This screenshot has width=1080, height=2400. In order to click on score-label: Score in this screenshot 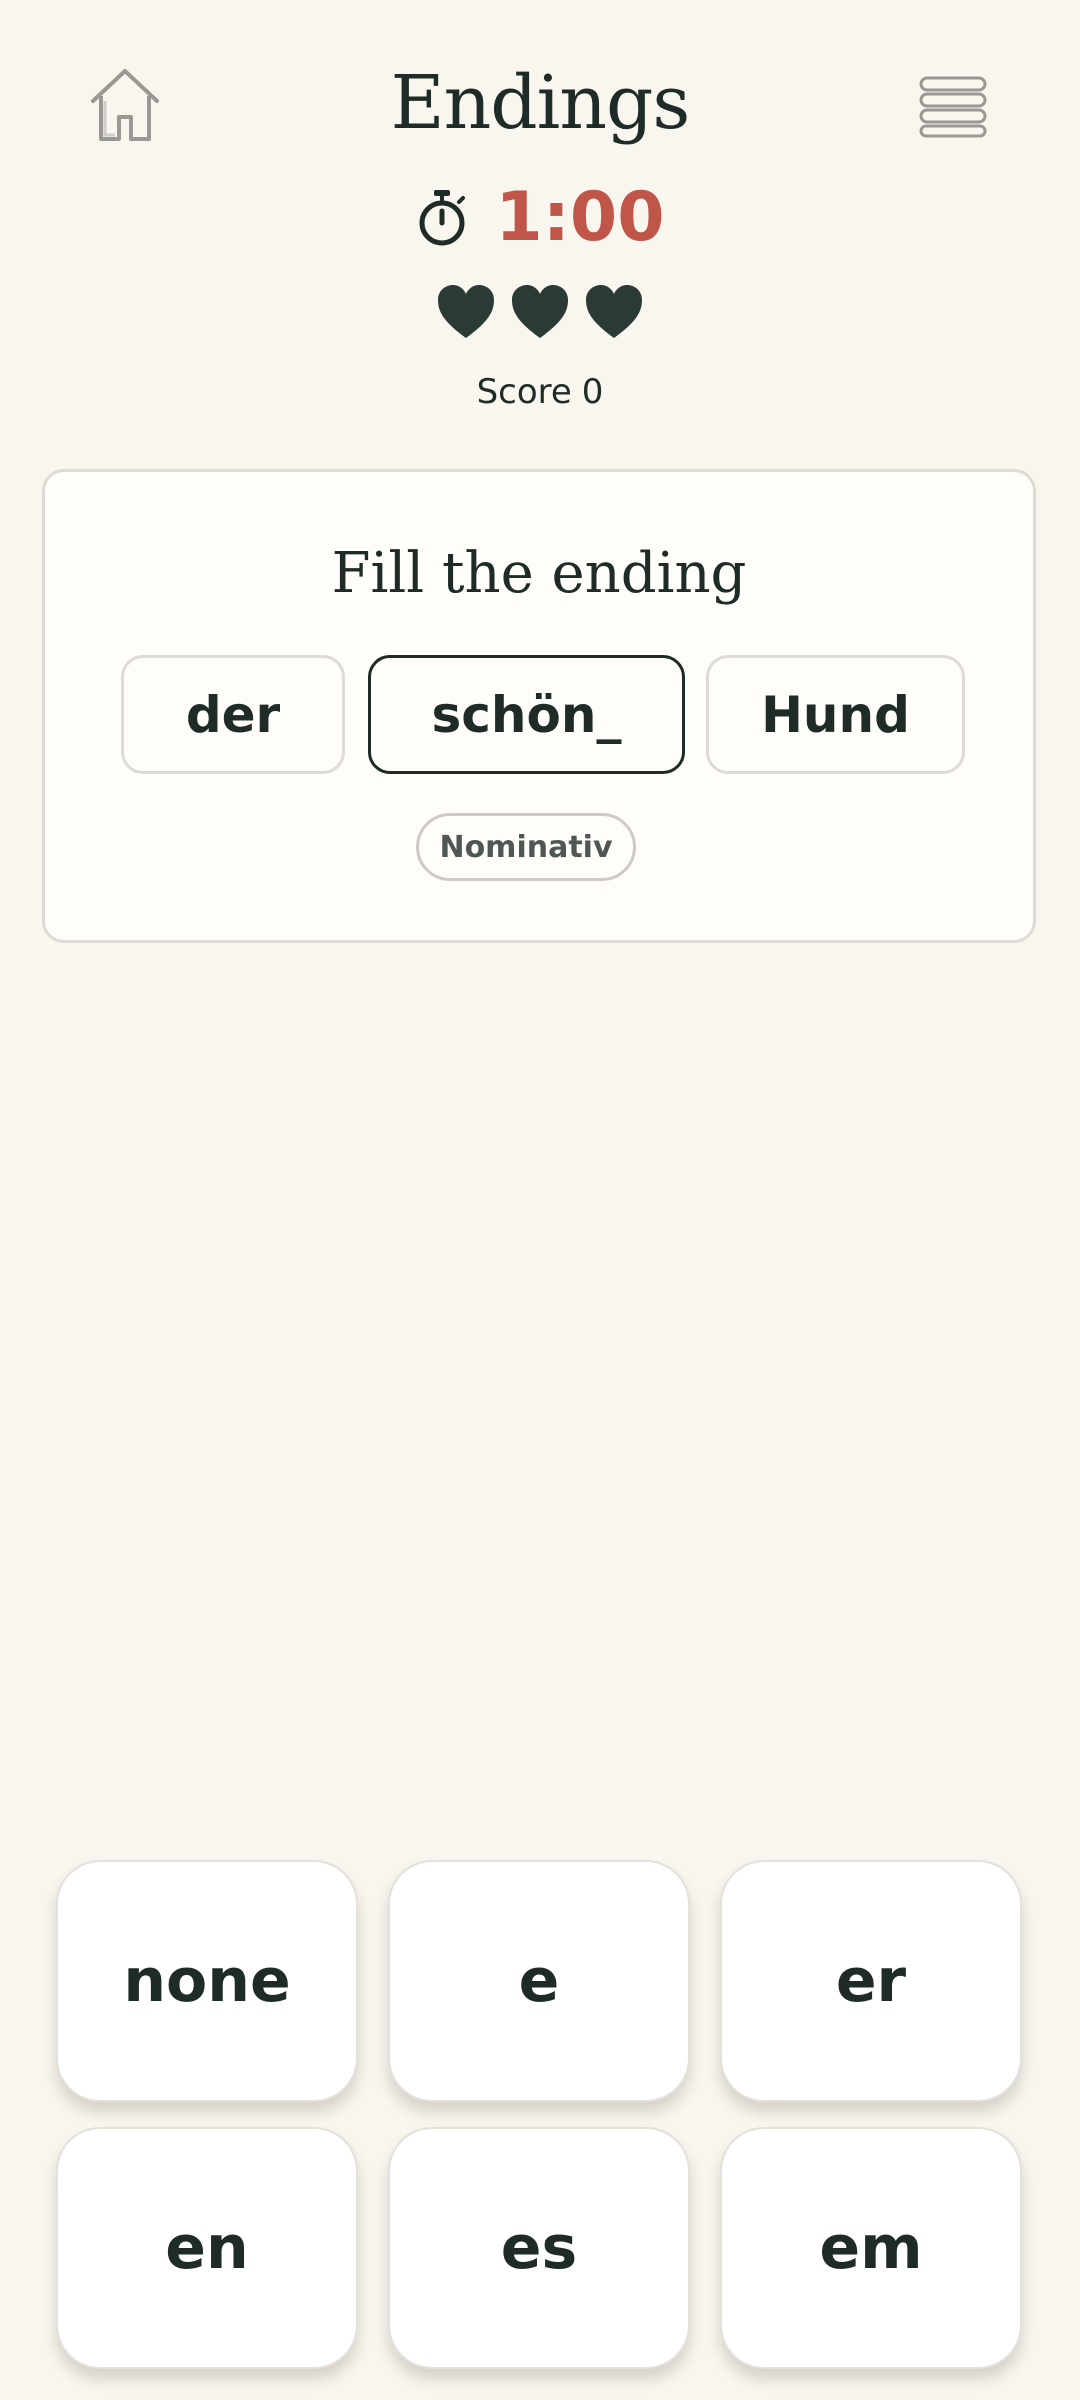, I will do `click(524, 392)`.